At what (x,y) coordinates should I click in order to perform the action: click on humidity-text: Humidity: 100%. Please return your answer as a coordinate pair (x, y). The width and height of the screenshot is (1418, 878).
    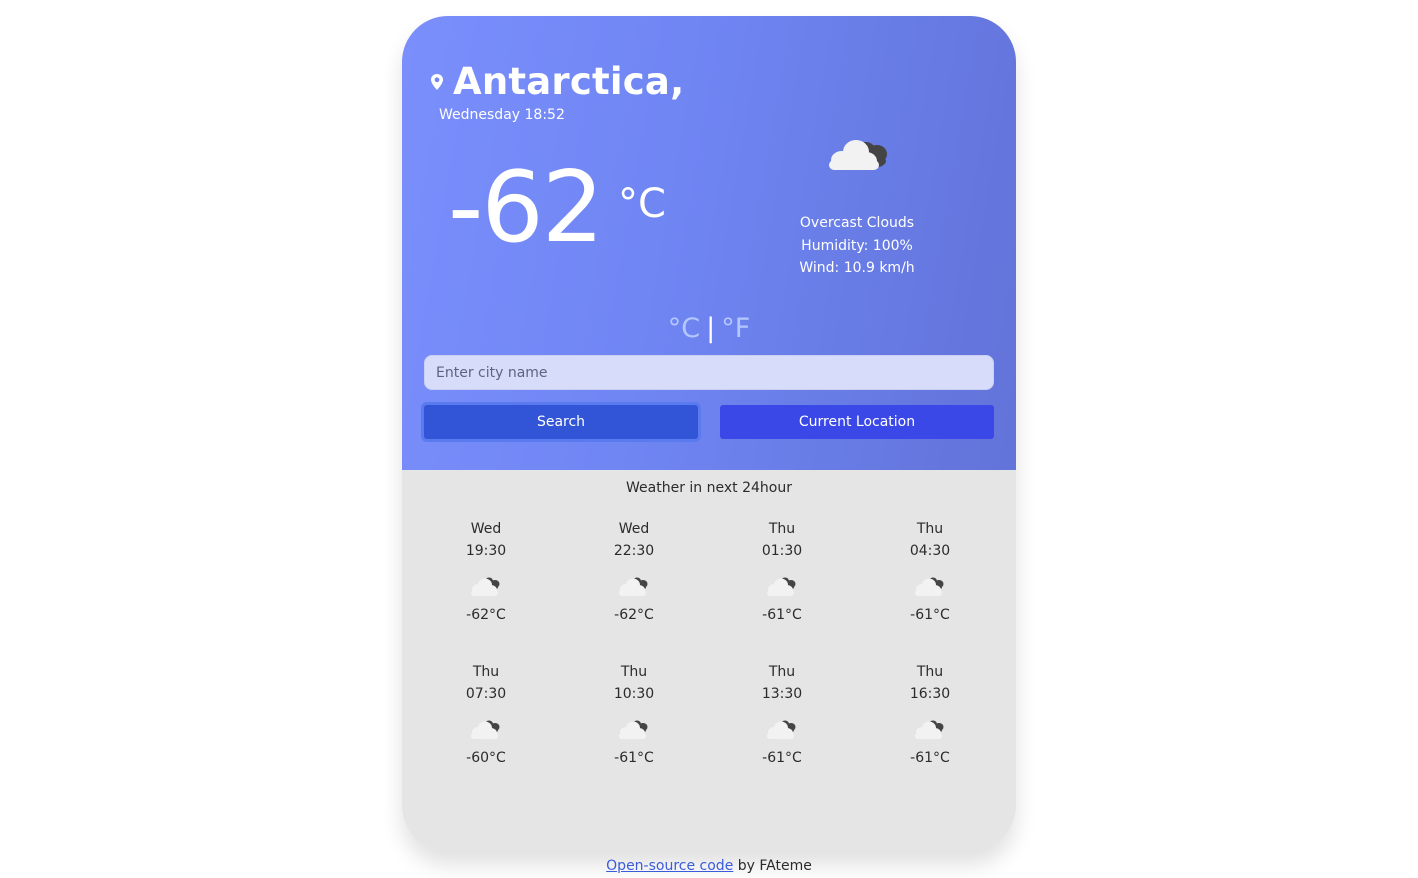
    Looking at the image, I should click on (857, 245).